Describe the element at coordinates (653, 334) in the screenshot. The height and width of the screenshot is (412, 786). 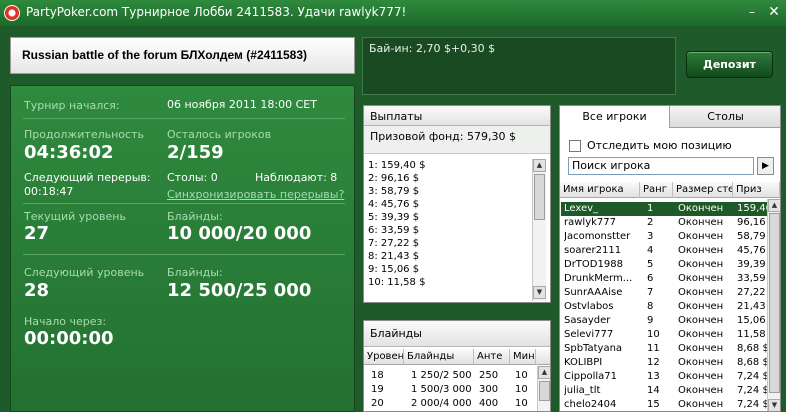
I see `player-rank: 10` at that location.